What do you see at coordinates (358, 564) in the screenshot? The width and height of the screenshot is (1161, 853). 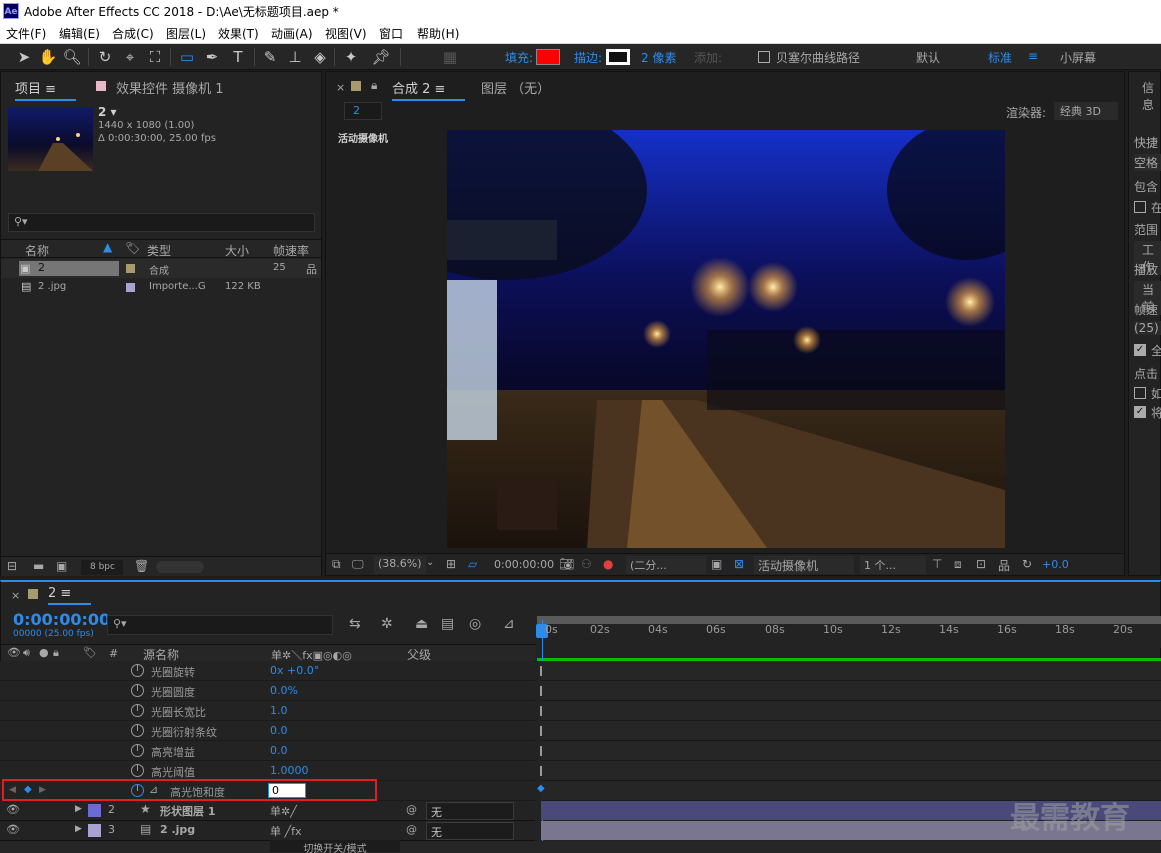 I see `monitor-icon: 🖵︎` at bounding box center [358, 564].